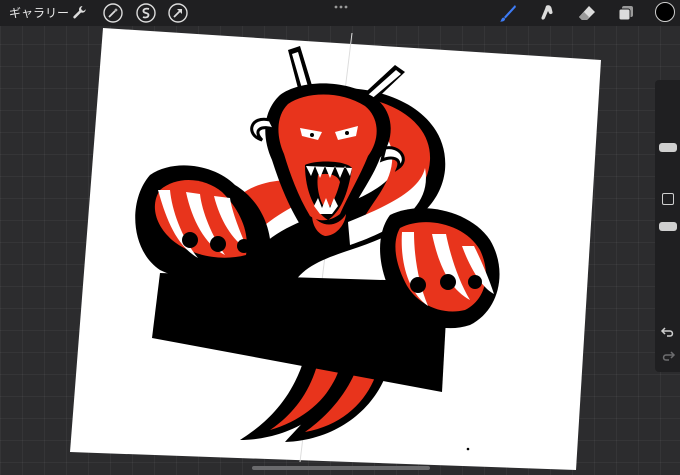 This screenshot has height=475, width=680. I want to click on top-toolbar: ギャラリー, so click(340, 13).